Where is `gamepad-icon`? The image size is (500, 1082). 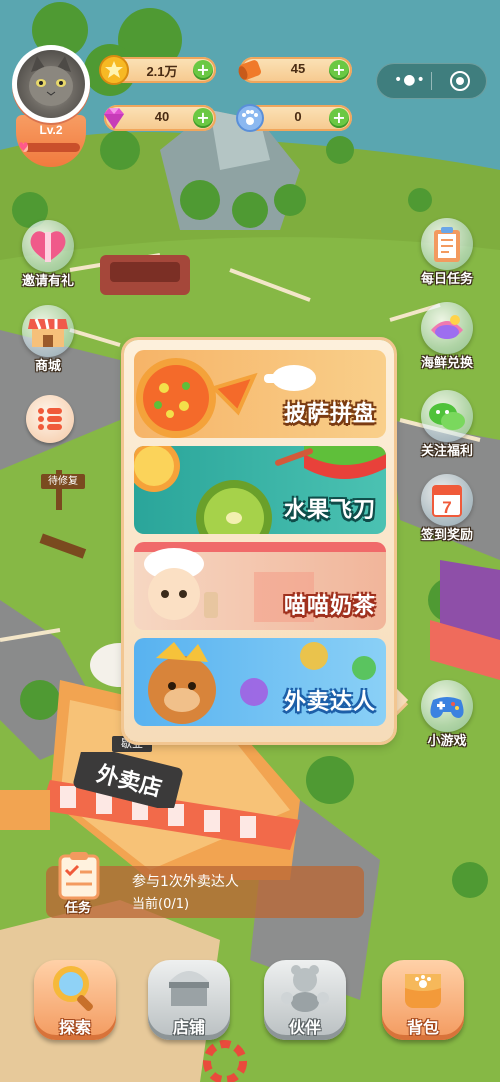 gamepad-icon is located at coordinates (447, 707).